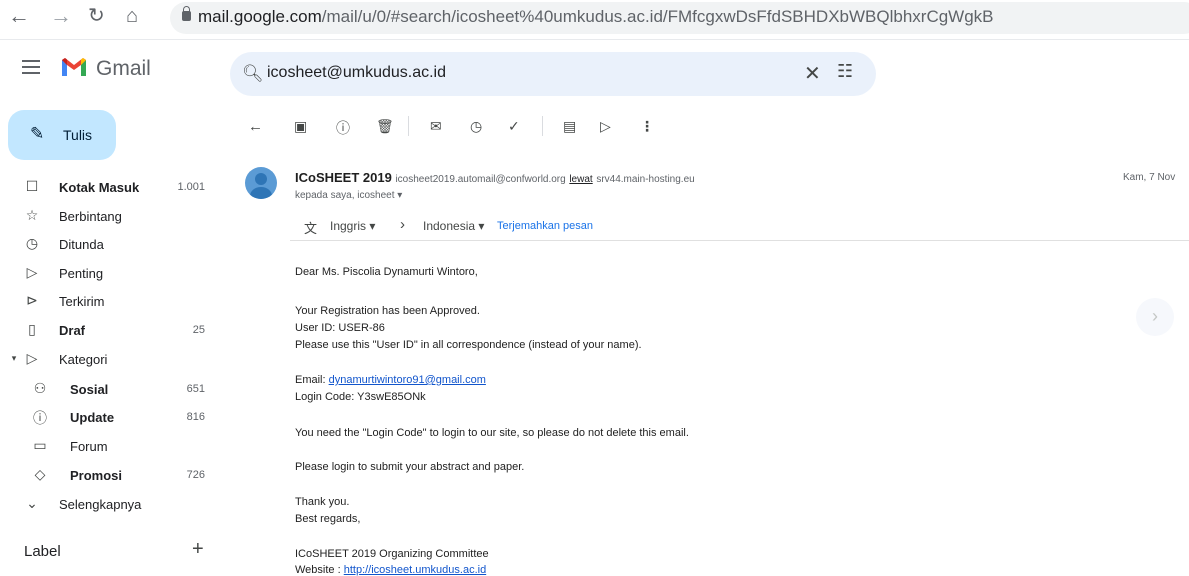 This screenshot has width=1189, height=576. I want to click on people-icon: ⚇, so click(40, 388).